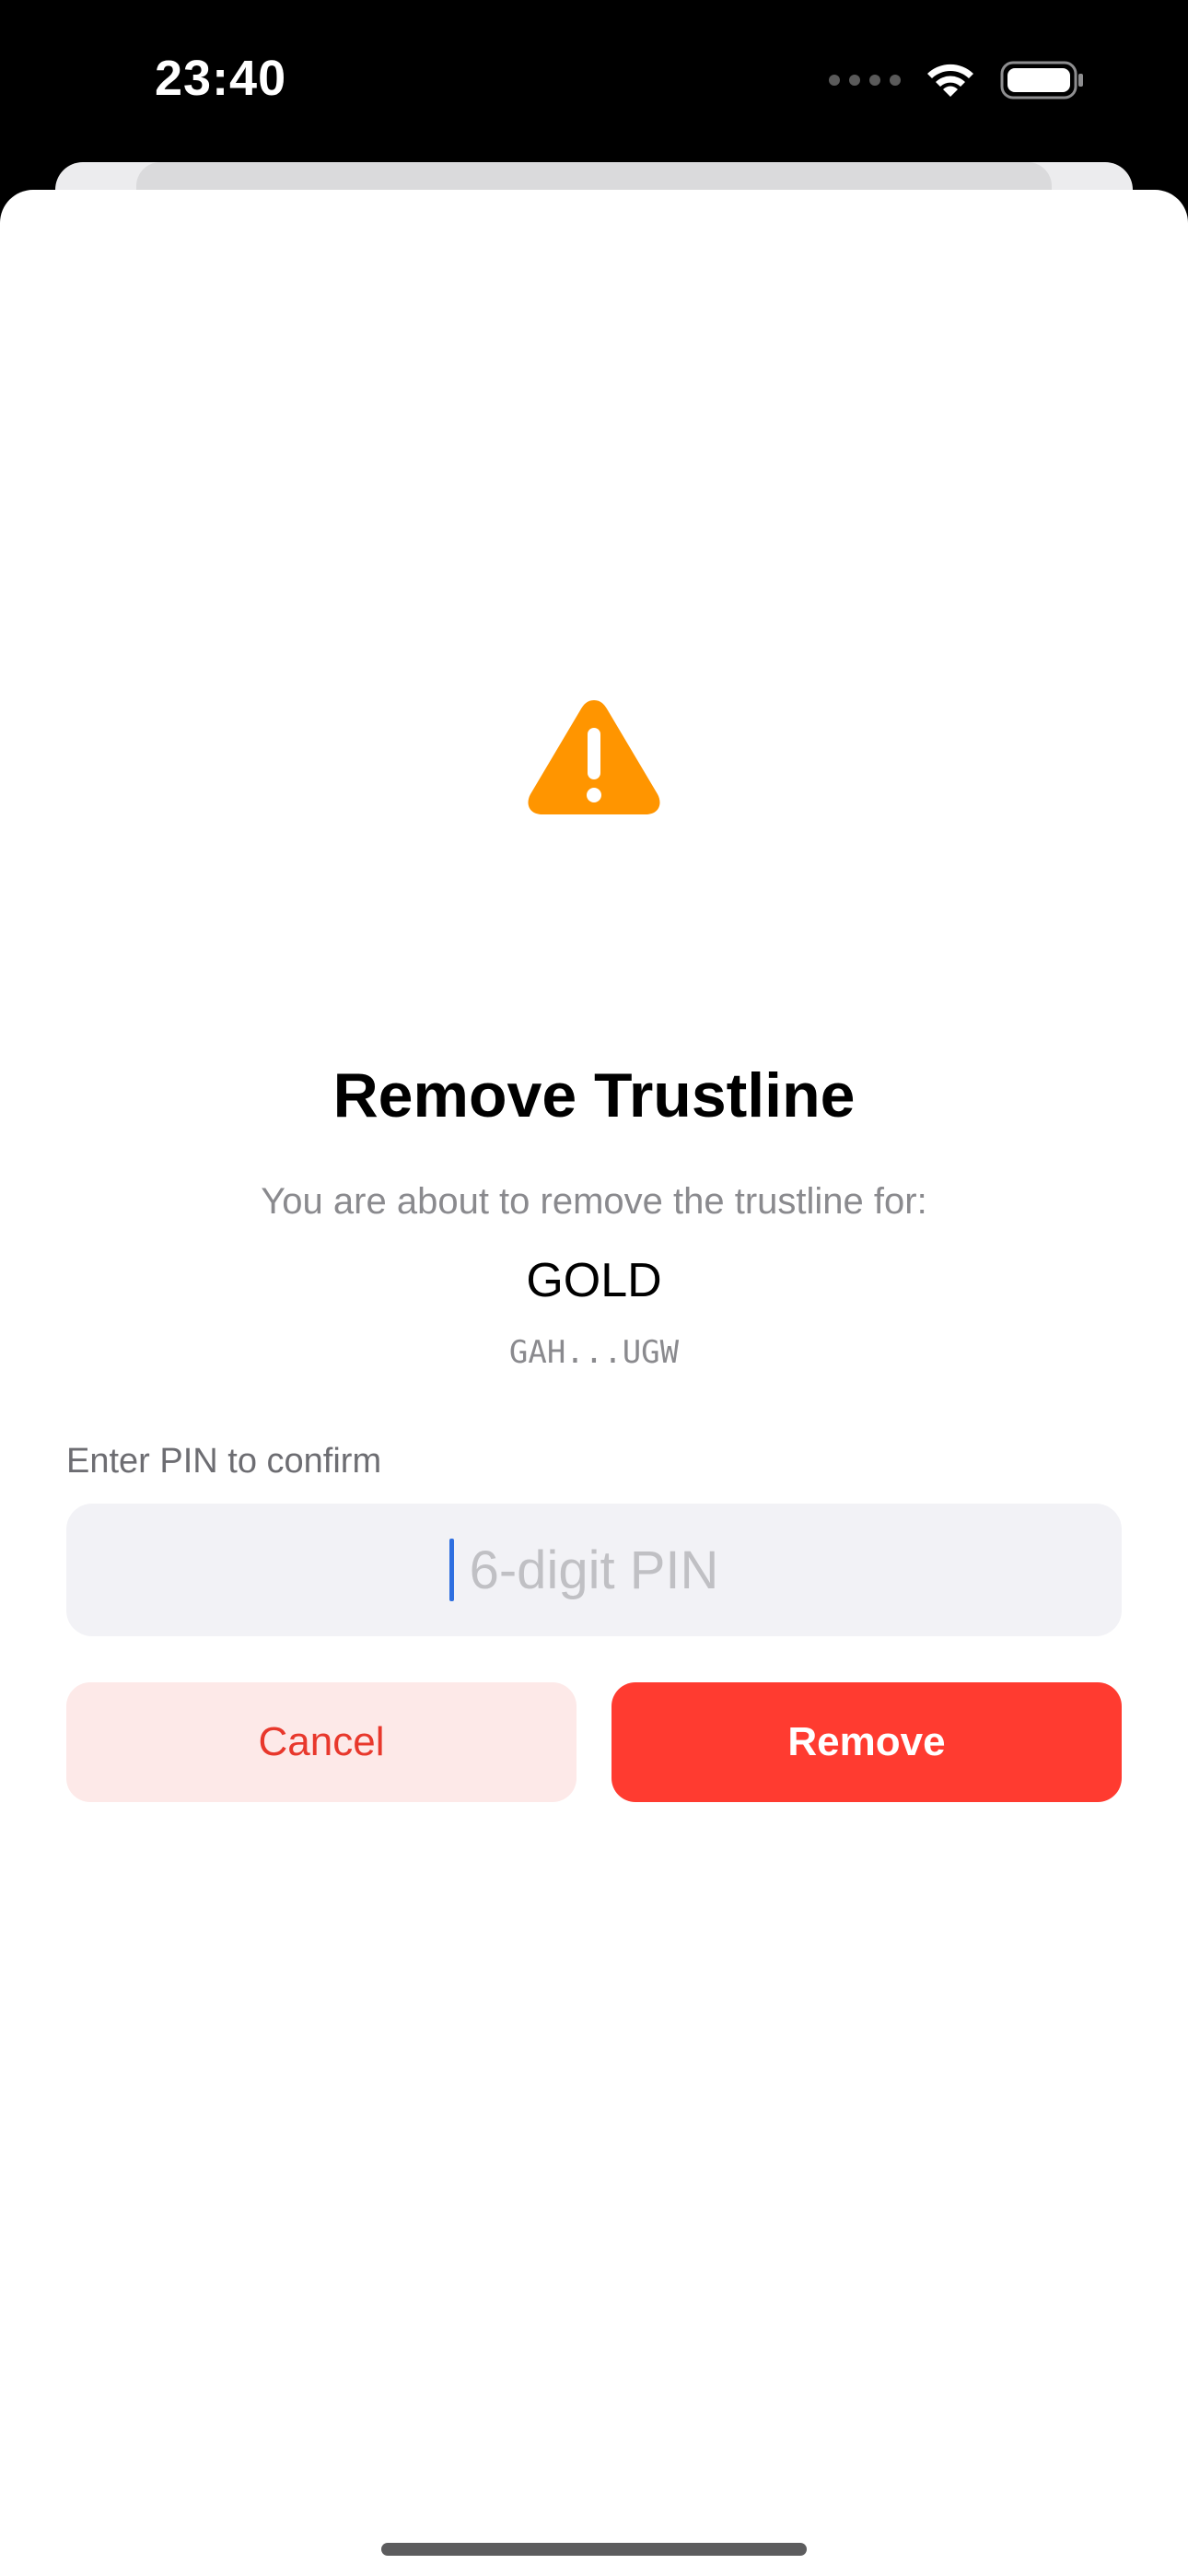  What do you see at coordinates (594, 1570) in the screenshot?
I see `pin-input` at bounding box center [594, 1570].